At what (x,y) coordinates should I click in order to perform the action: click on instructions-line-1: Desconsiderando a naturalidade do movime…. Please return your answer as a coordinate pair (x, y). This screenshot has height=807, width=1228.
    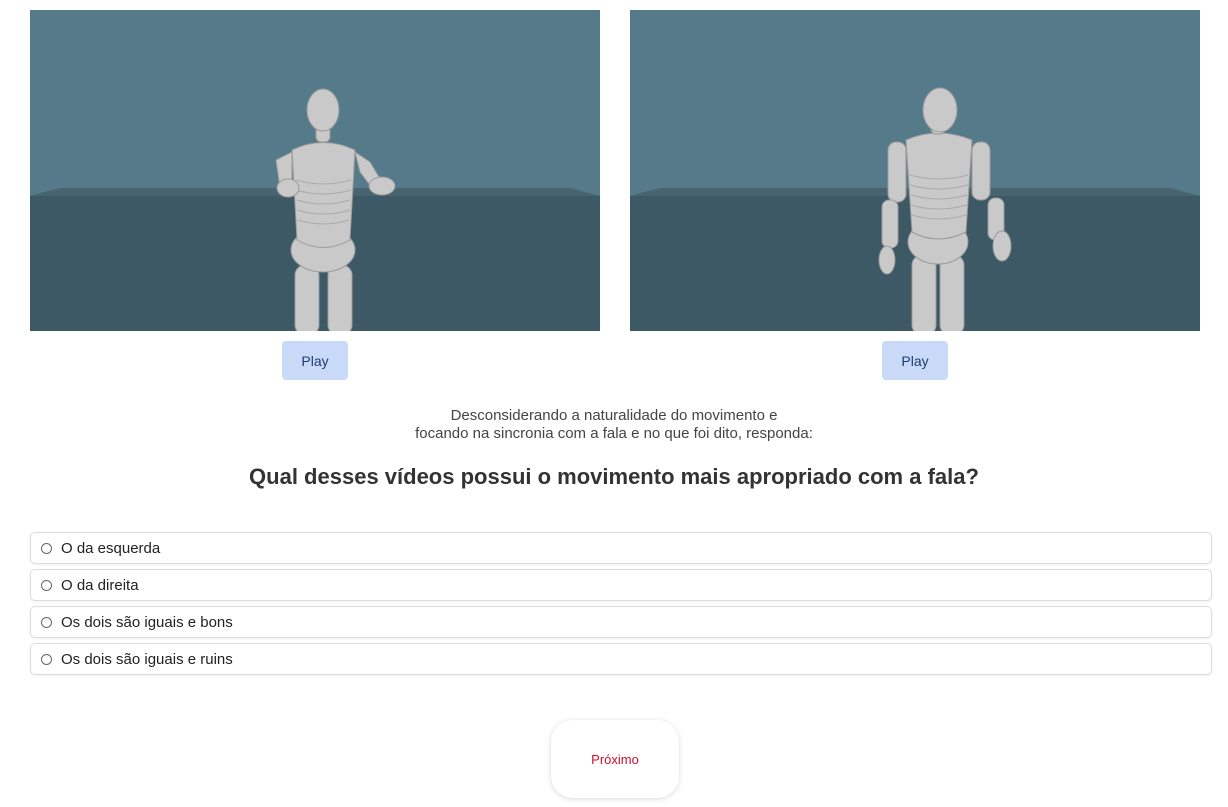
    Looking at the image, I should click on (614, 415).